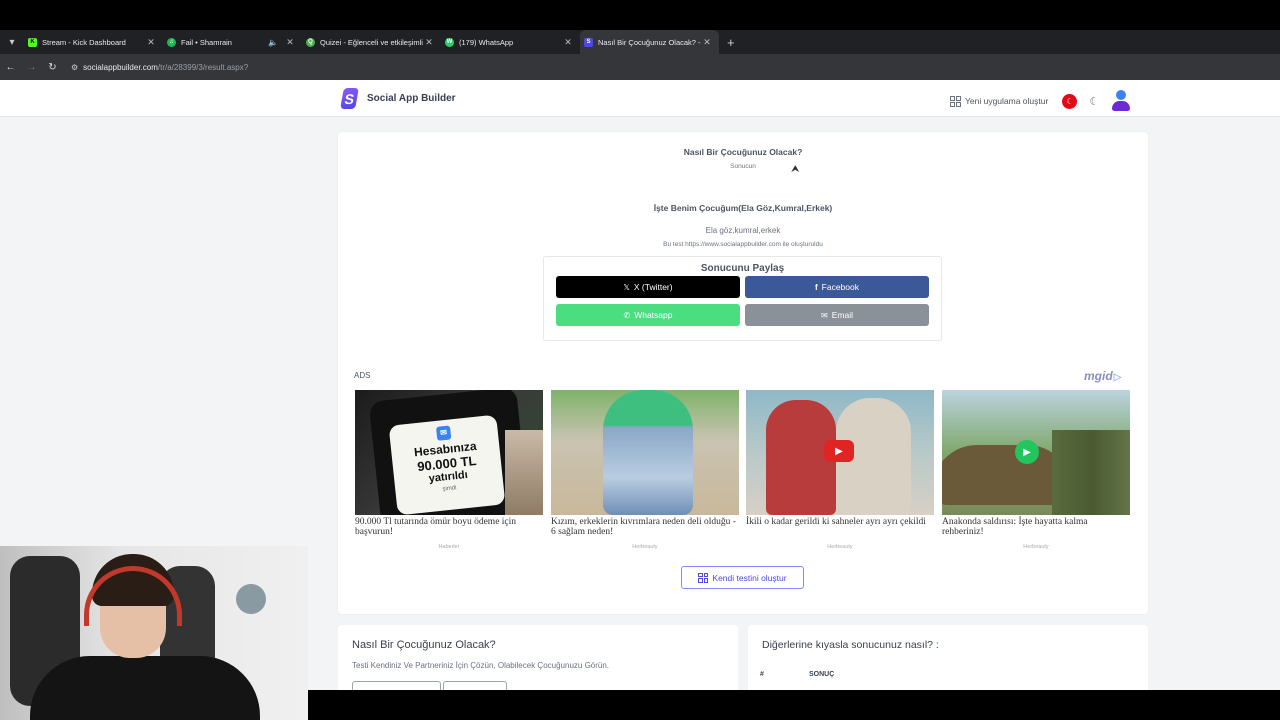 This screenshot has width=1280, height=720. What do you see at coordinates (510, 42) in the screenshot?
I see `browser-tab: W (179) WhatsApp ✕` at bounding box center [510, 42].